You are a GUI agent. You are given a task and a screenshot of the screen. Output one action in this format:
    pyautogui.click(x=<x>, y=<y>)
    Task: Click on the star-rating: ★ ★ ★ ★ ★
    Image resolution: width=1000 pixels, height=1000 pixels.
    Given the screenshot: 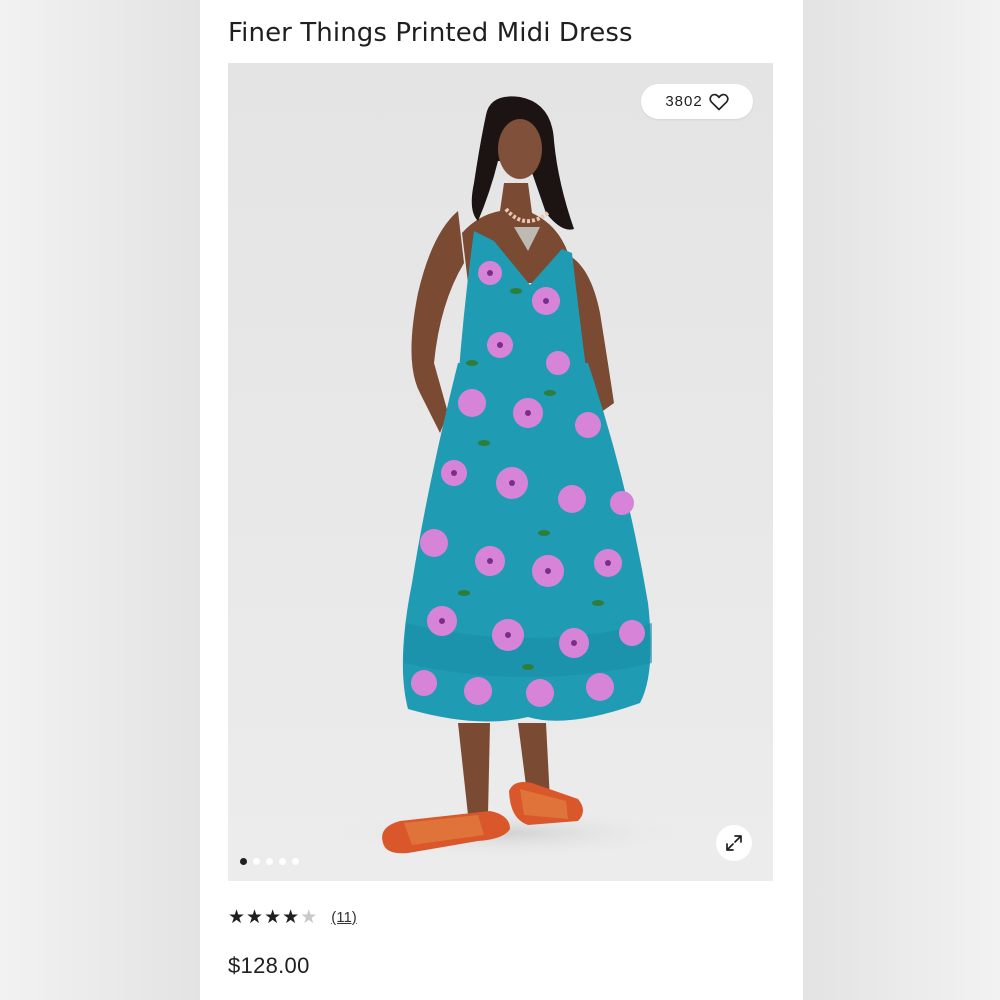 What is the action you would take?
    pyautogui.click(x=272, y=917)
    